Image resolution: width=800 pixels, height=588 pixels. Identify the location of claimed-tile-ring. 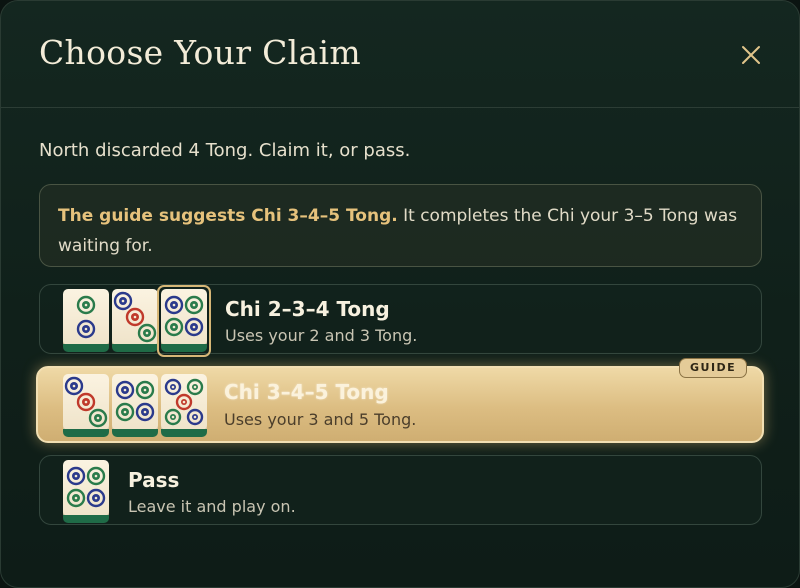
(184, 321).